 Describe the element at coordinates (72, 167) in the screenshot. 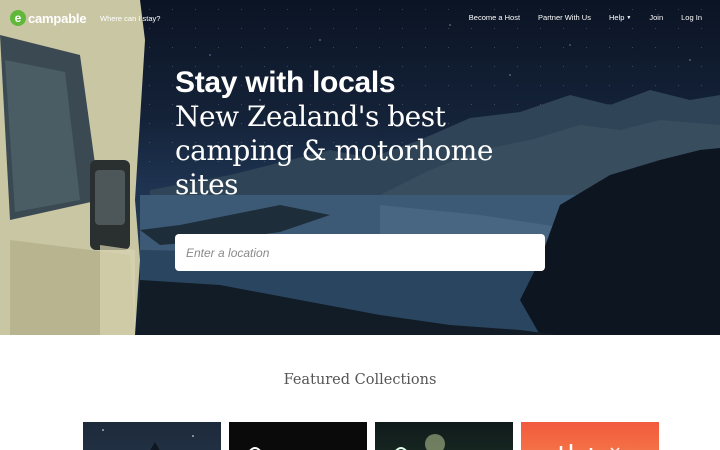

I see `campervan-image` at that location.